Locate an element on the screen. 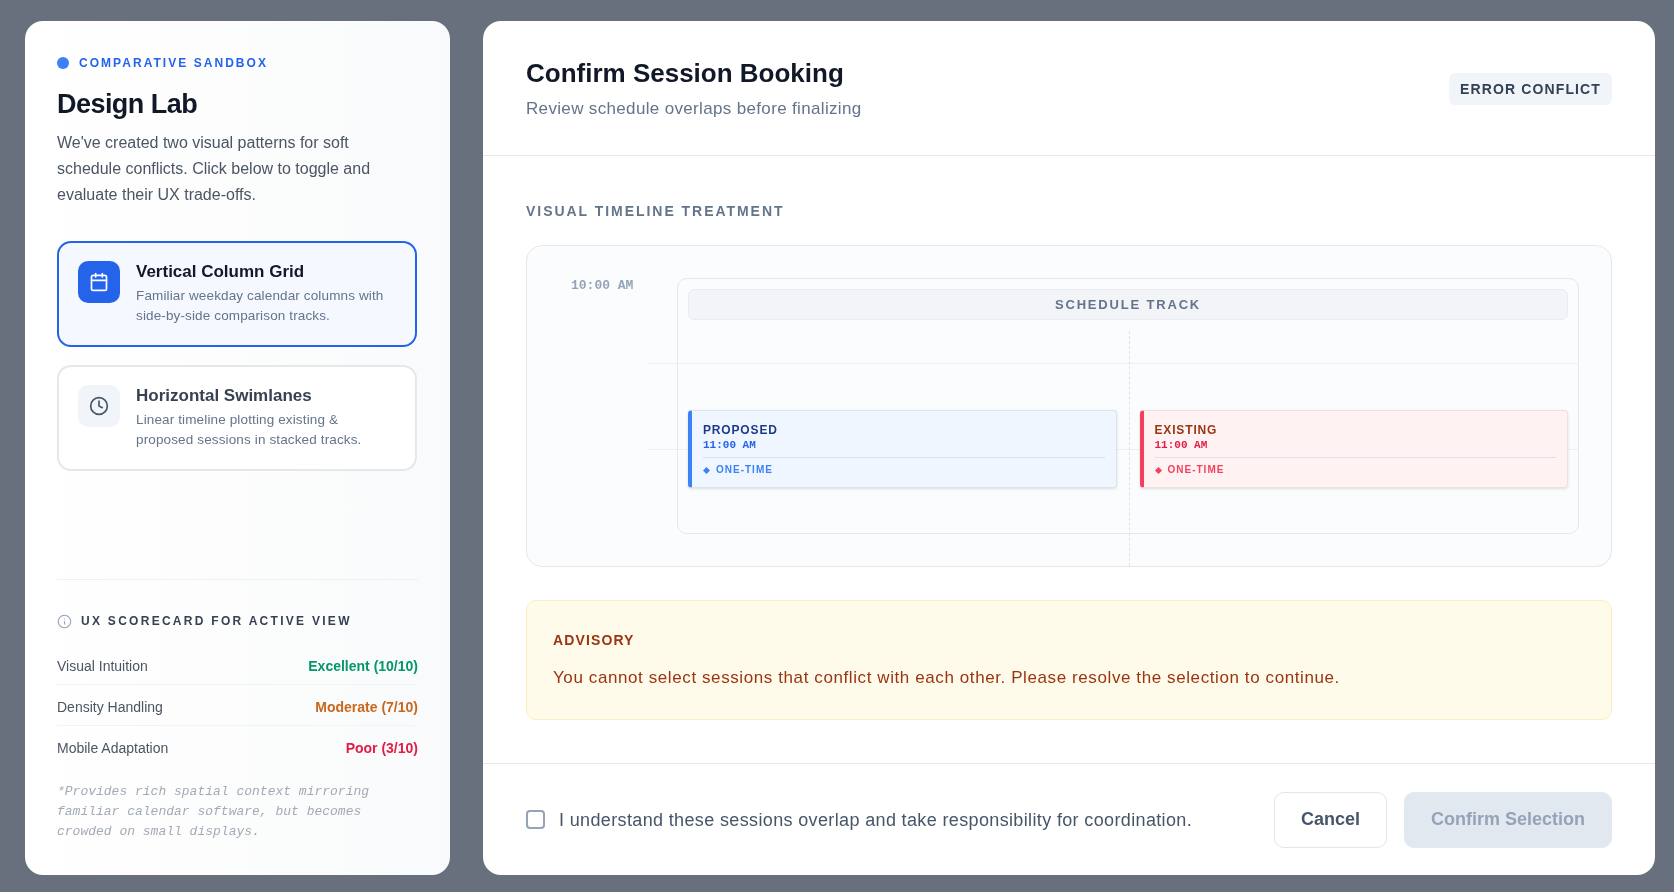 The height and width of the screenshot is (892, 1674). cancel-button: Cancel is located at coordinates (1330, 819).